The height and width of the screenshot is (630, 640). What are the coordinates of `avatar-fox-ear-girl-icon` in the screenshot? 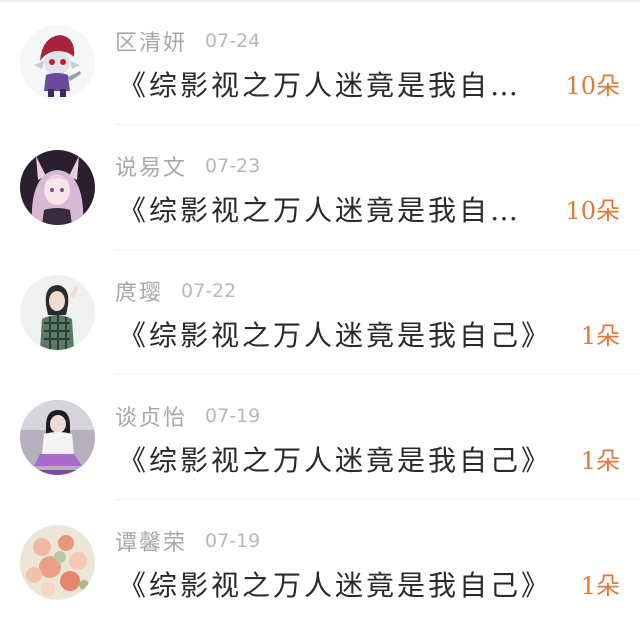 It's located at (57, 187).